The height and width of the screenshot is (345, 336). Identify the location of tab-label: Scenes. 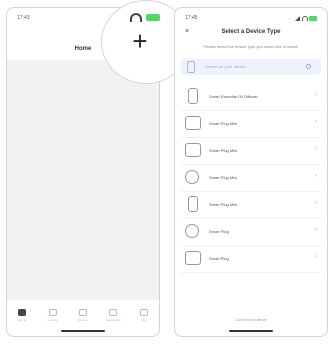
(82, 319).